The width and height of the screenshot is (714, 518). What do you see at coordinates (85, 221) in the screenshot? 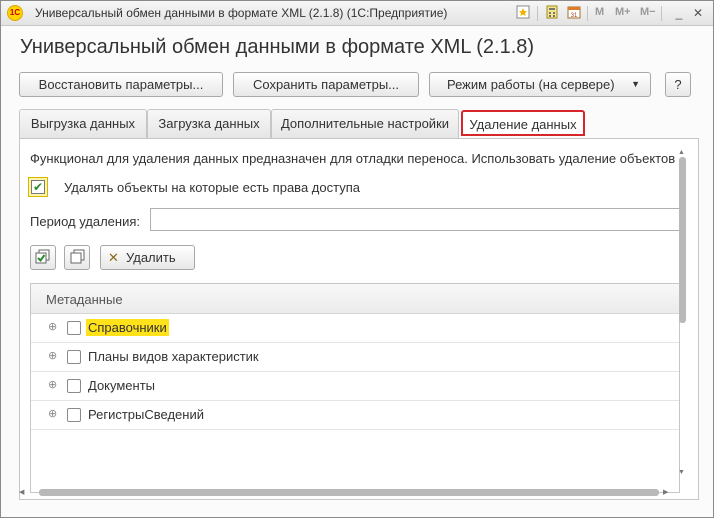
I see `period-label: Период удаления:` at bounding box center [85, 221].